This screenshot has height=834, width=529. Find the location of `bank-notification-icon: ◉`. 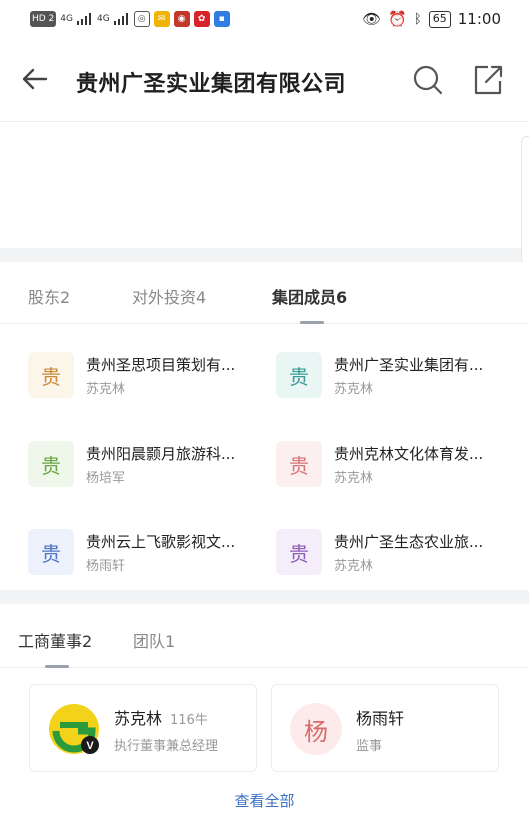

bank-notification-icon: ◉ is located at coordinates (181, 19).